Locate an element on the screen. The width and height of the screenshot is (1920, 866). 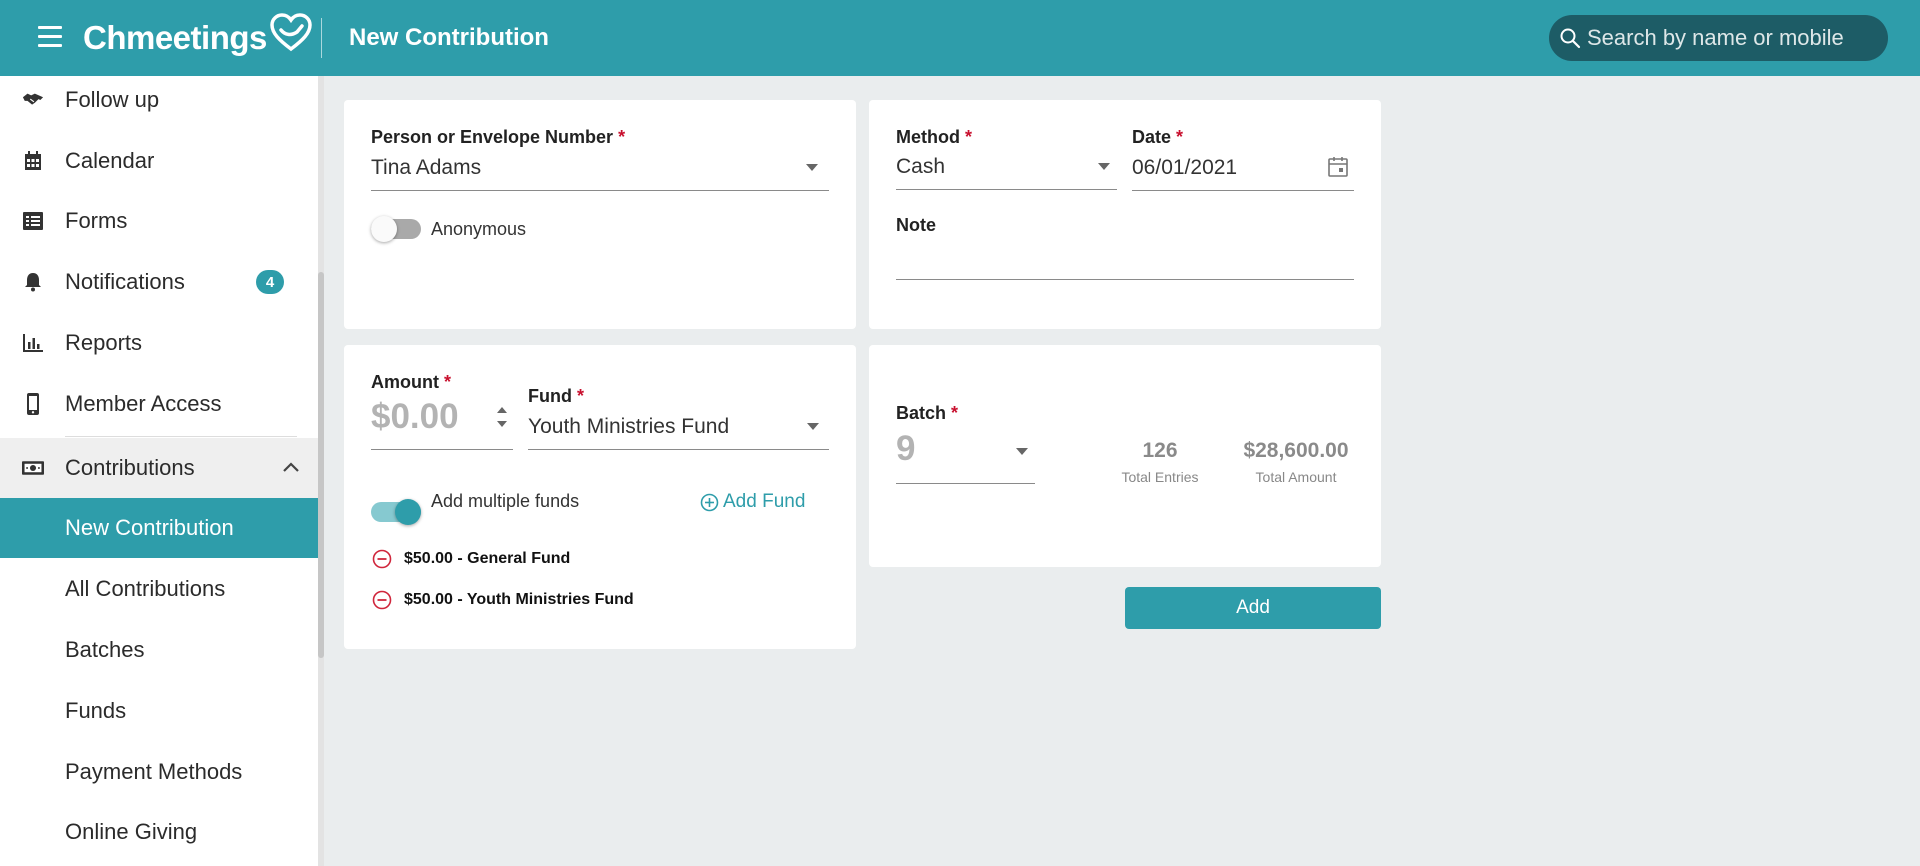
app-logo: Chmeetings is located at coordinates (198, 37).